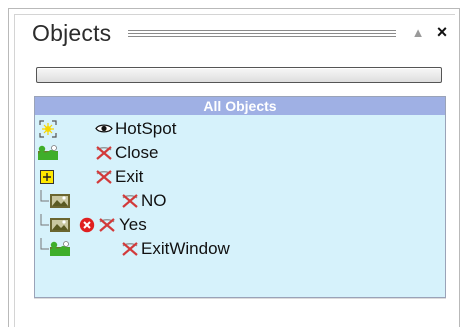 This screenshot has width=467, height=327. Describe the element at coordinates (133, 224) in the screenshot. I see `list-item-label: Yes` at that location.